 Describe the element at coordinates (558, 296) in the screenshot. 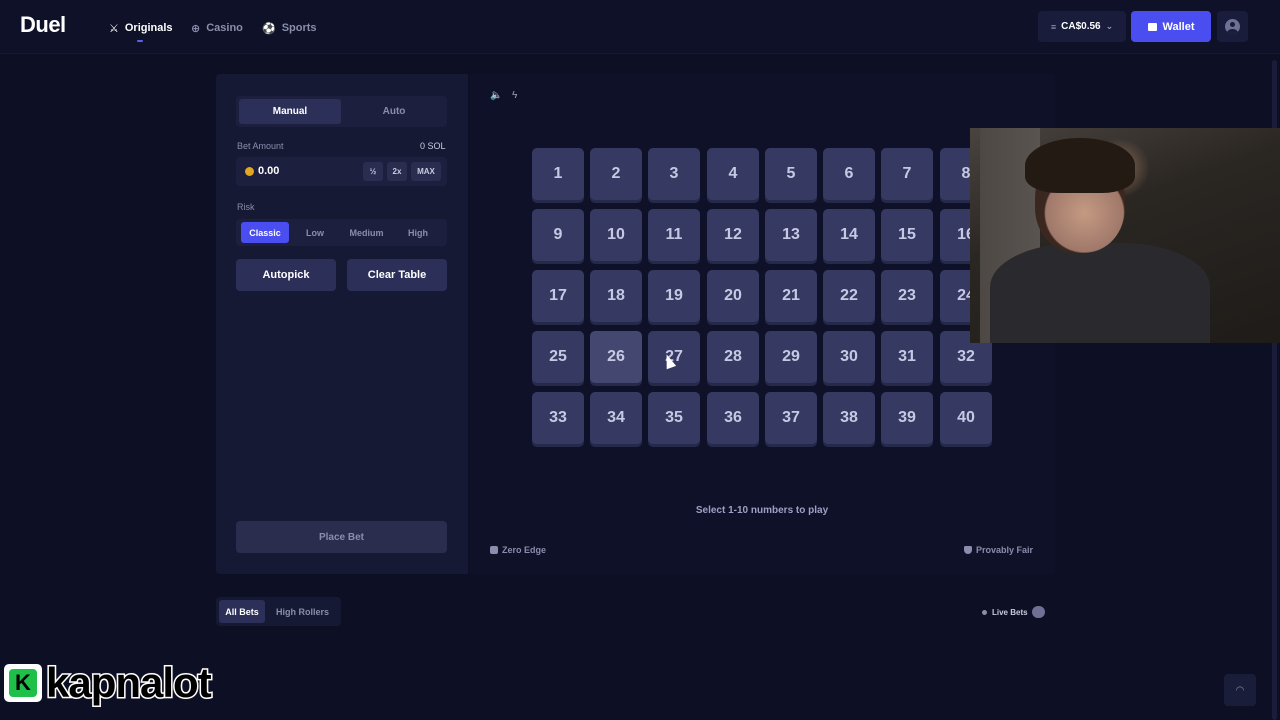

I see `keno-tile: 17` at that location.